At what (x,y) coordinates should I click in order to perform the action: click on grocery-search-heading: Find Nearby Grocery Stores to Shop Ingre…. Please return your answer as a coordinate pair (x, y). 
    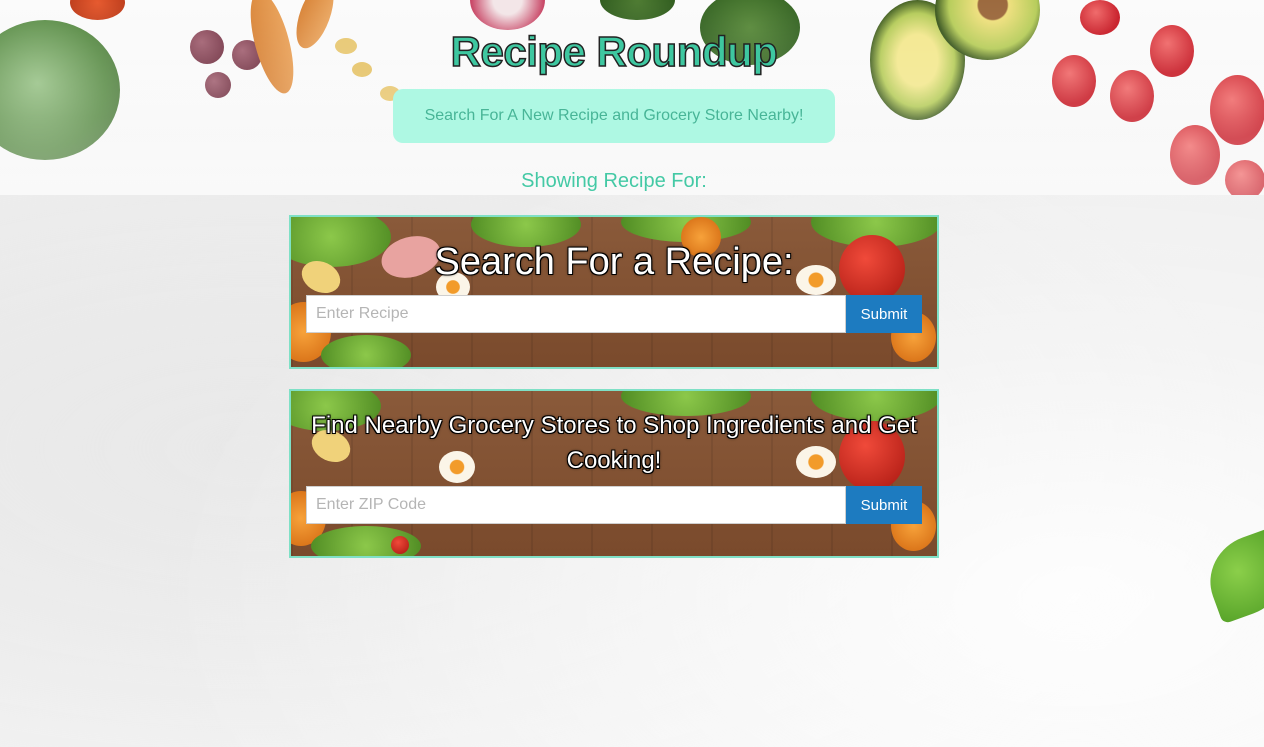
    Looking at the image, I should click on (614, 443).